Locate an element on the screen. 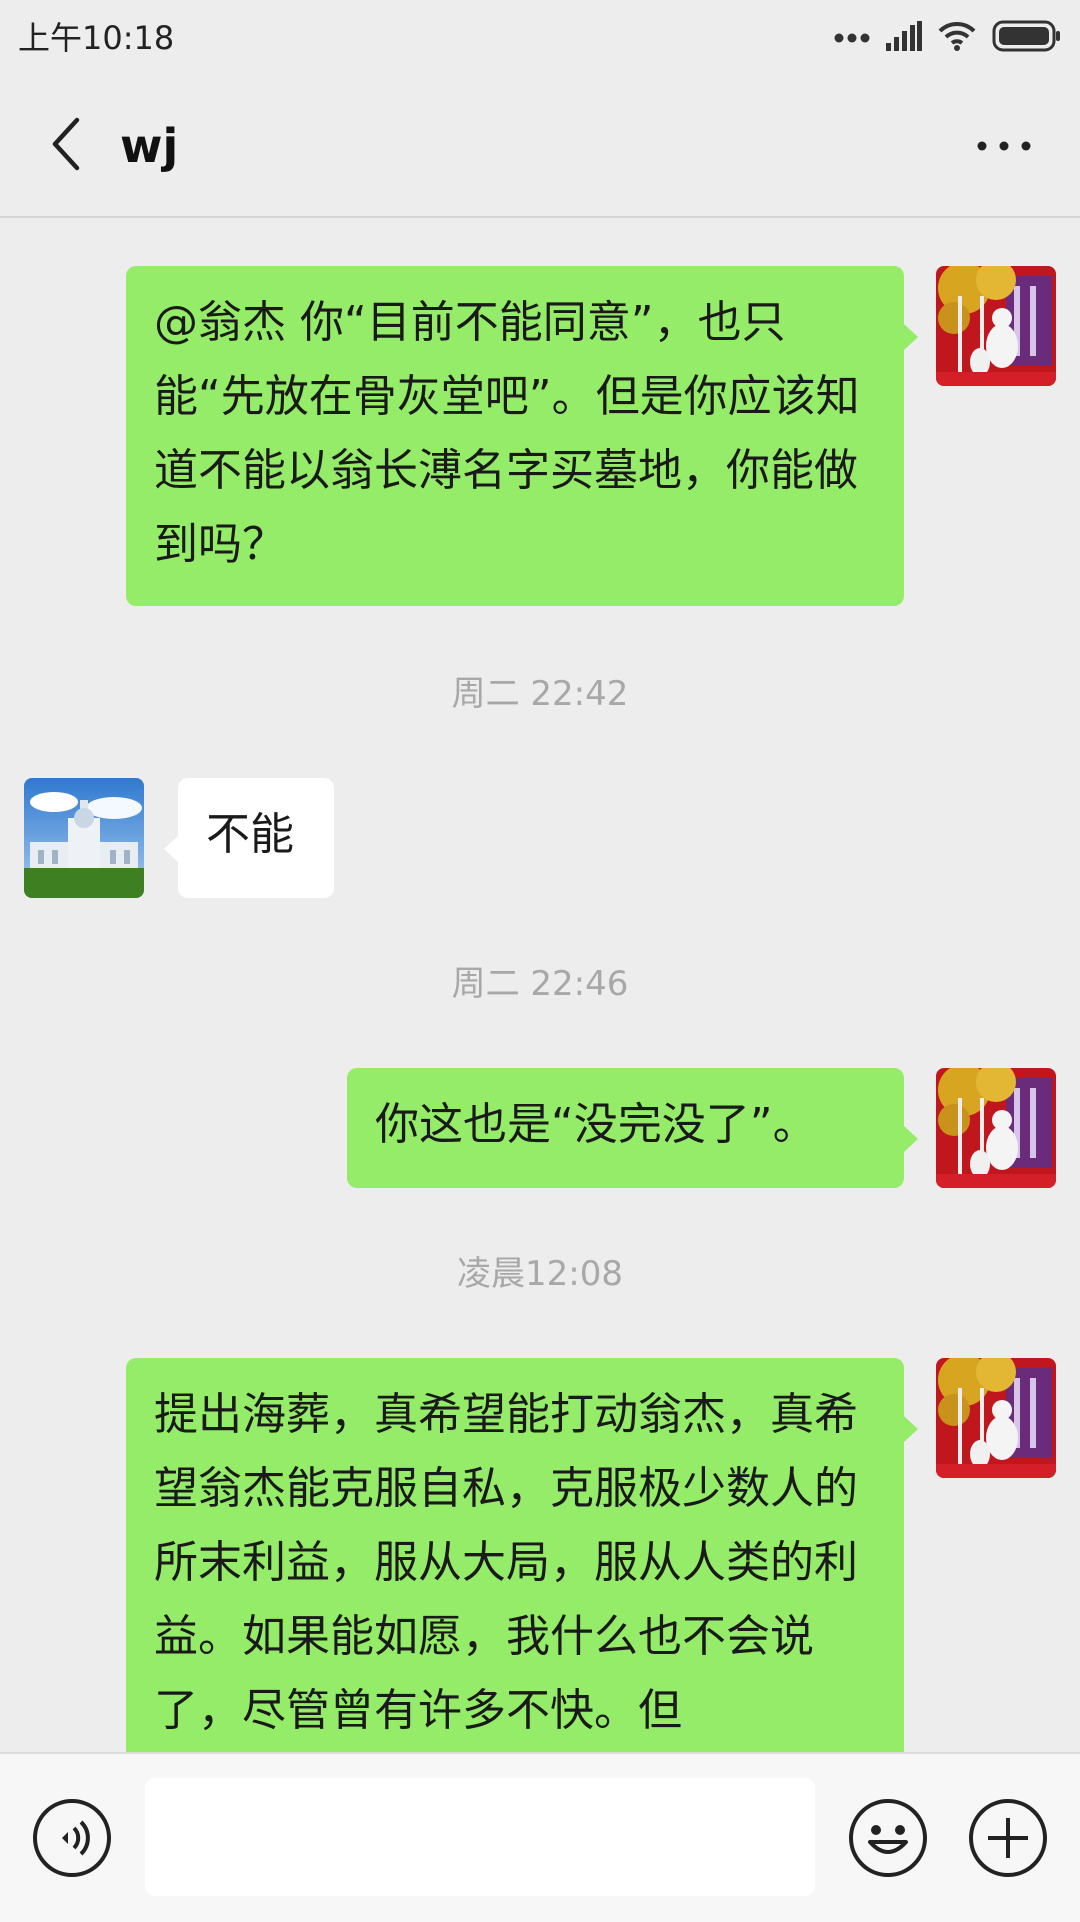  back-button is located at coordinates (66, 146).